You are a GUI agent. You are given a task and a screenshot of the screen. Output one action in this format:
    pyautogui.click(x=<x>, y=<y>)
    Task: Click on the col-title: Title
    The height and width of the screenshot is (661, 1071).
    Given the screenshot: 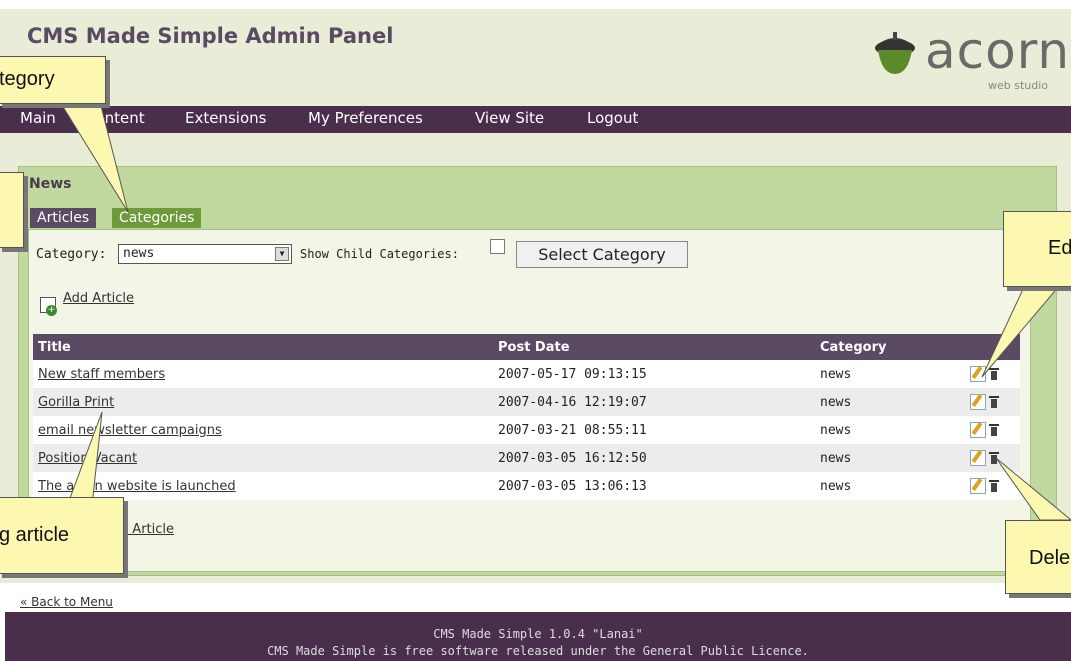 What is the action you would take?
    pyautogui.click(x=263, y=347)
    